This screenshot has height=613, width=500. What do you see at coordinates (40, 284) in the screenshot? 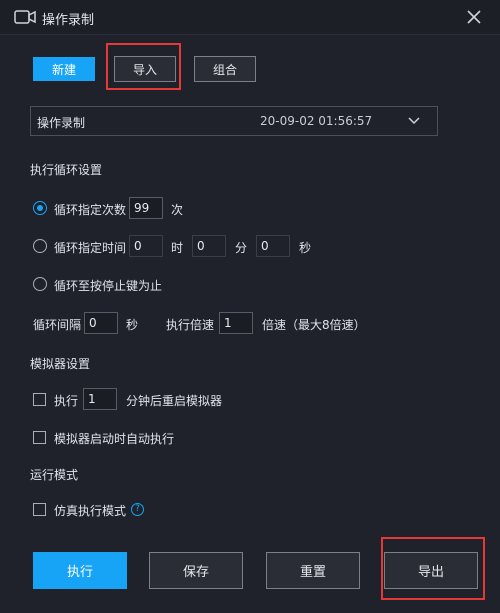
I see `radio-loop-until-stop` at bounding box center [40, 284].